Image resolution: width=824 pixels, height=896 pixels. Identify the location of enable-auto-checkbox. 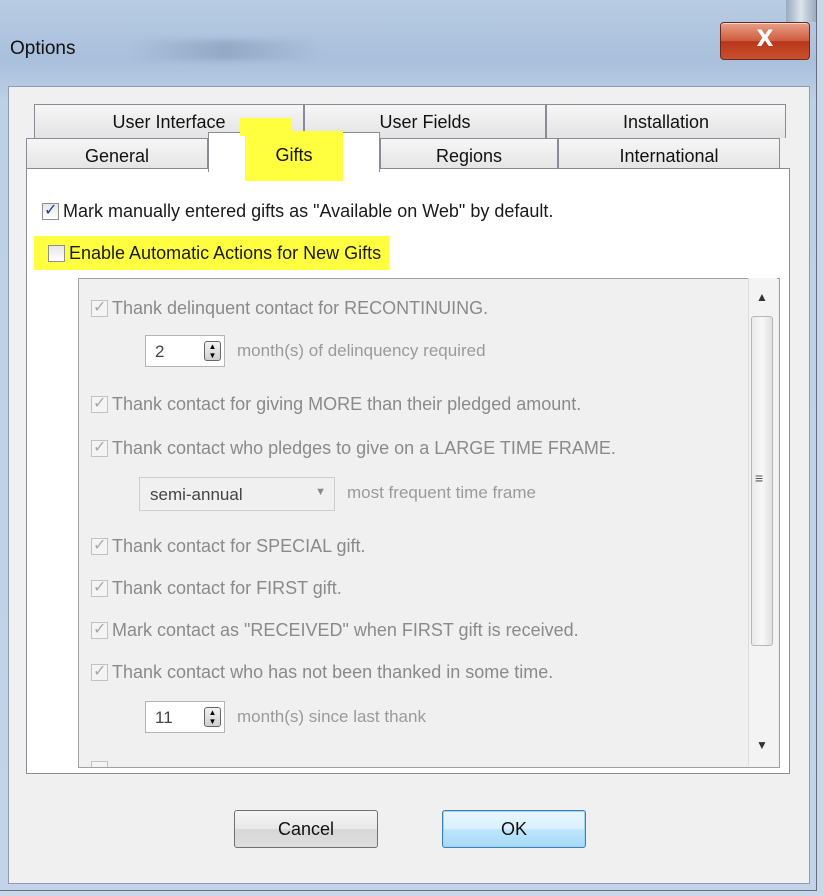
(56, 253).